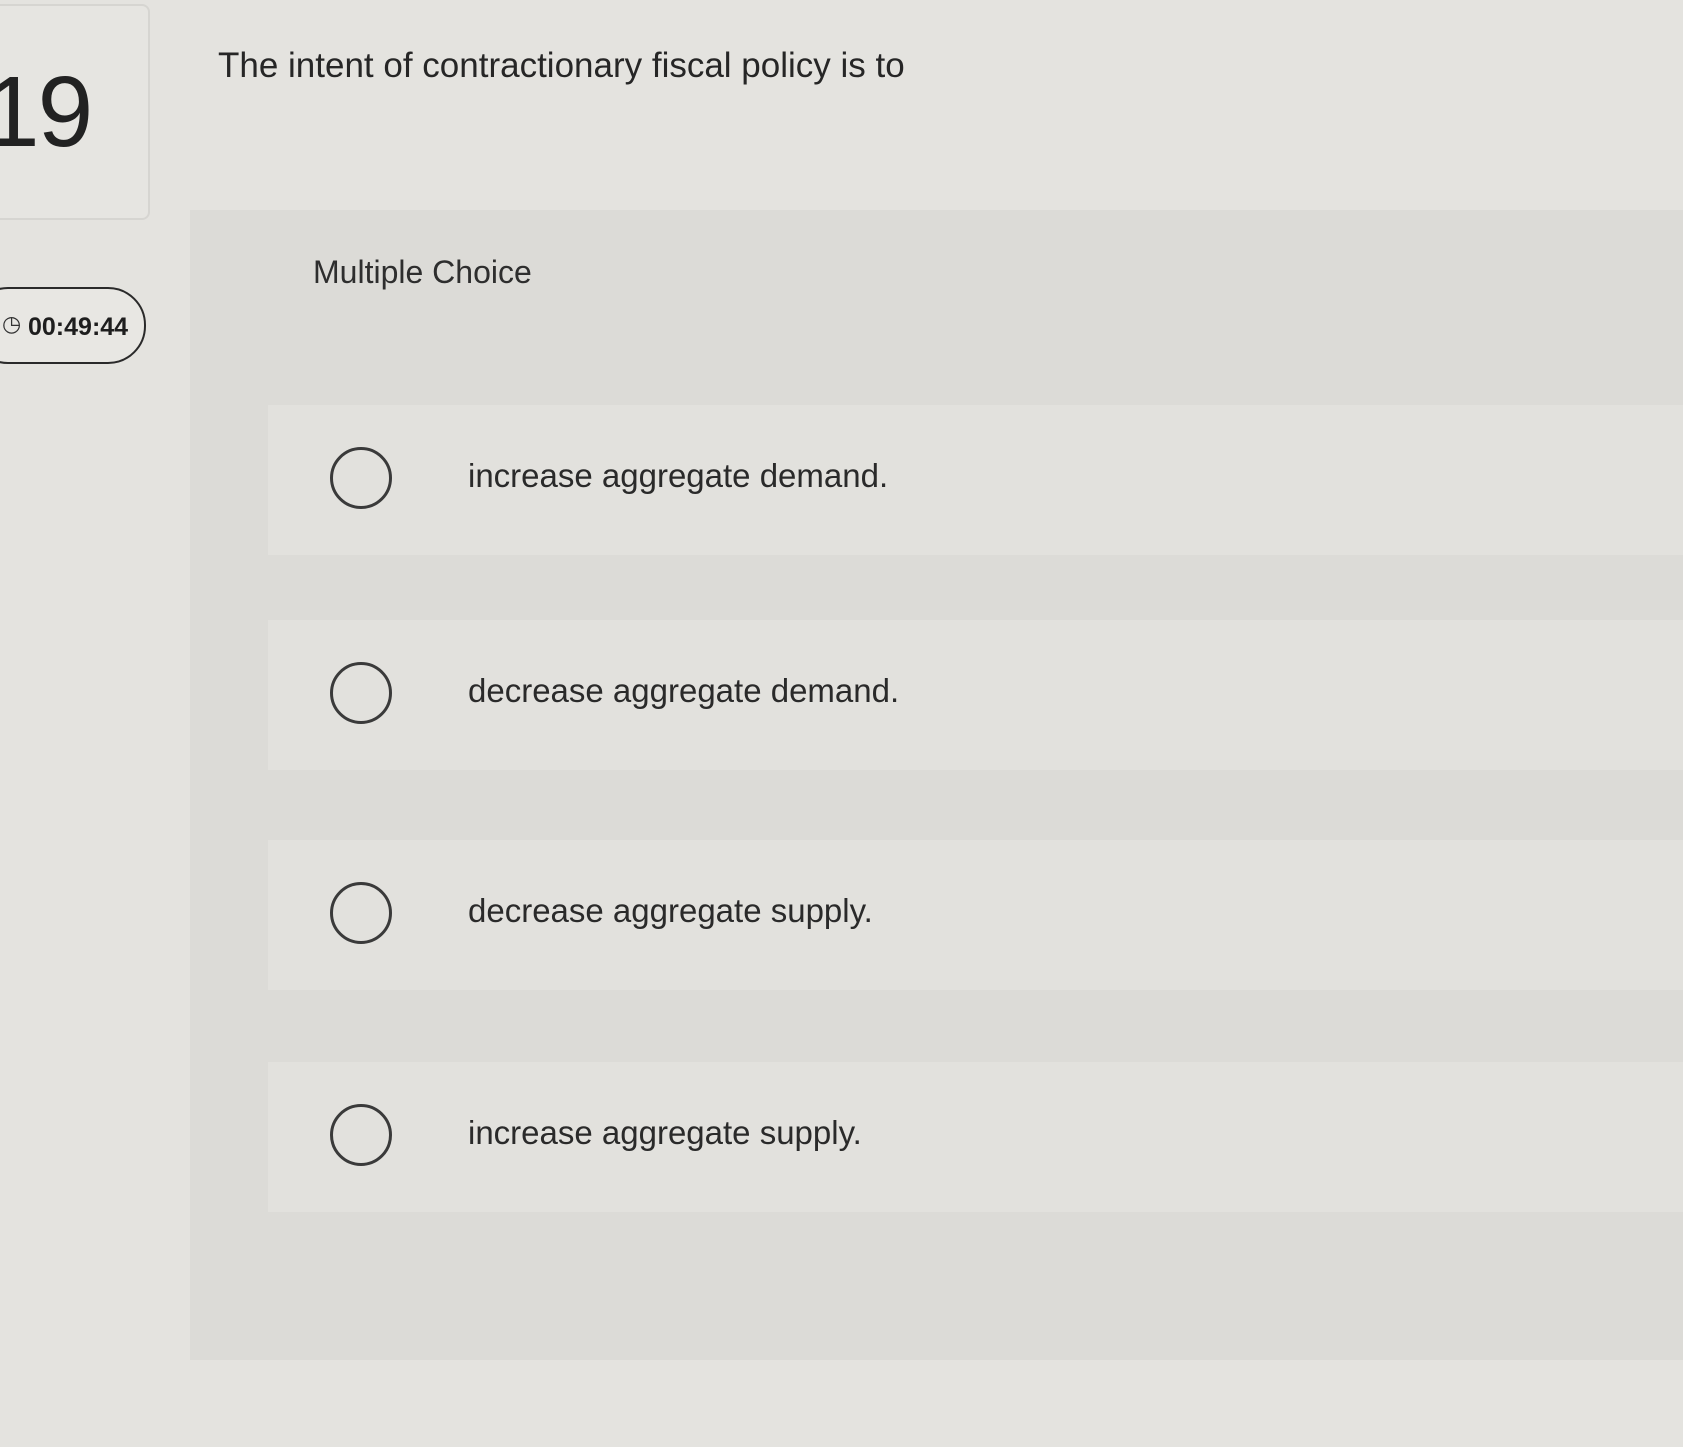  I want to click on answer-option-4: increase aggregate supply., so click(975, 1137).